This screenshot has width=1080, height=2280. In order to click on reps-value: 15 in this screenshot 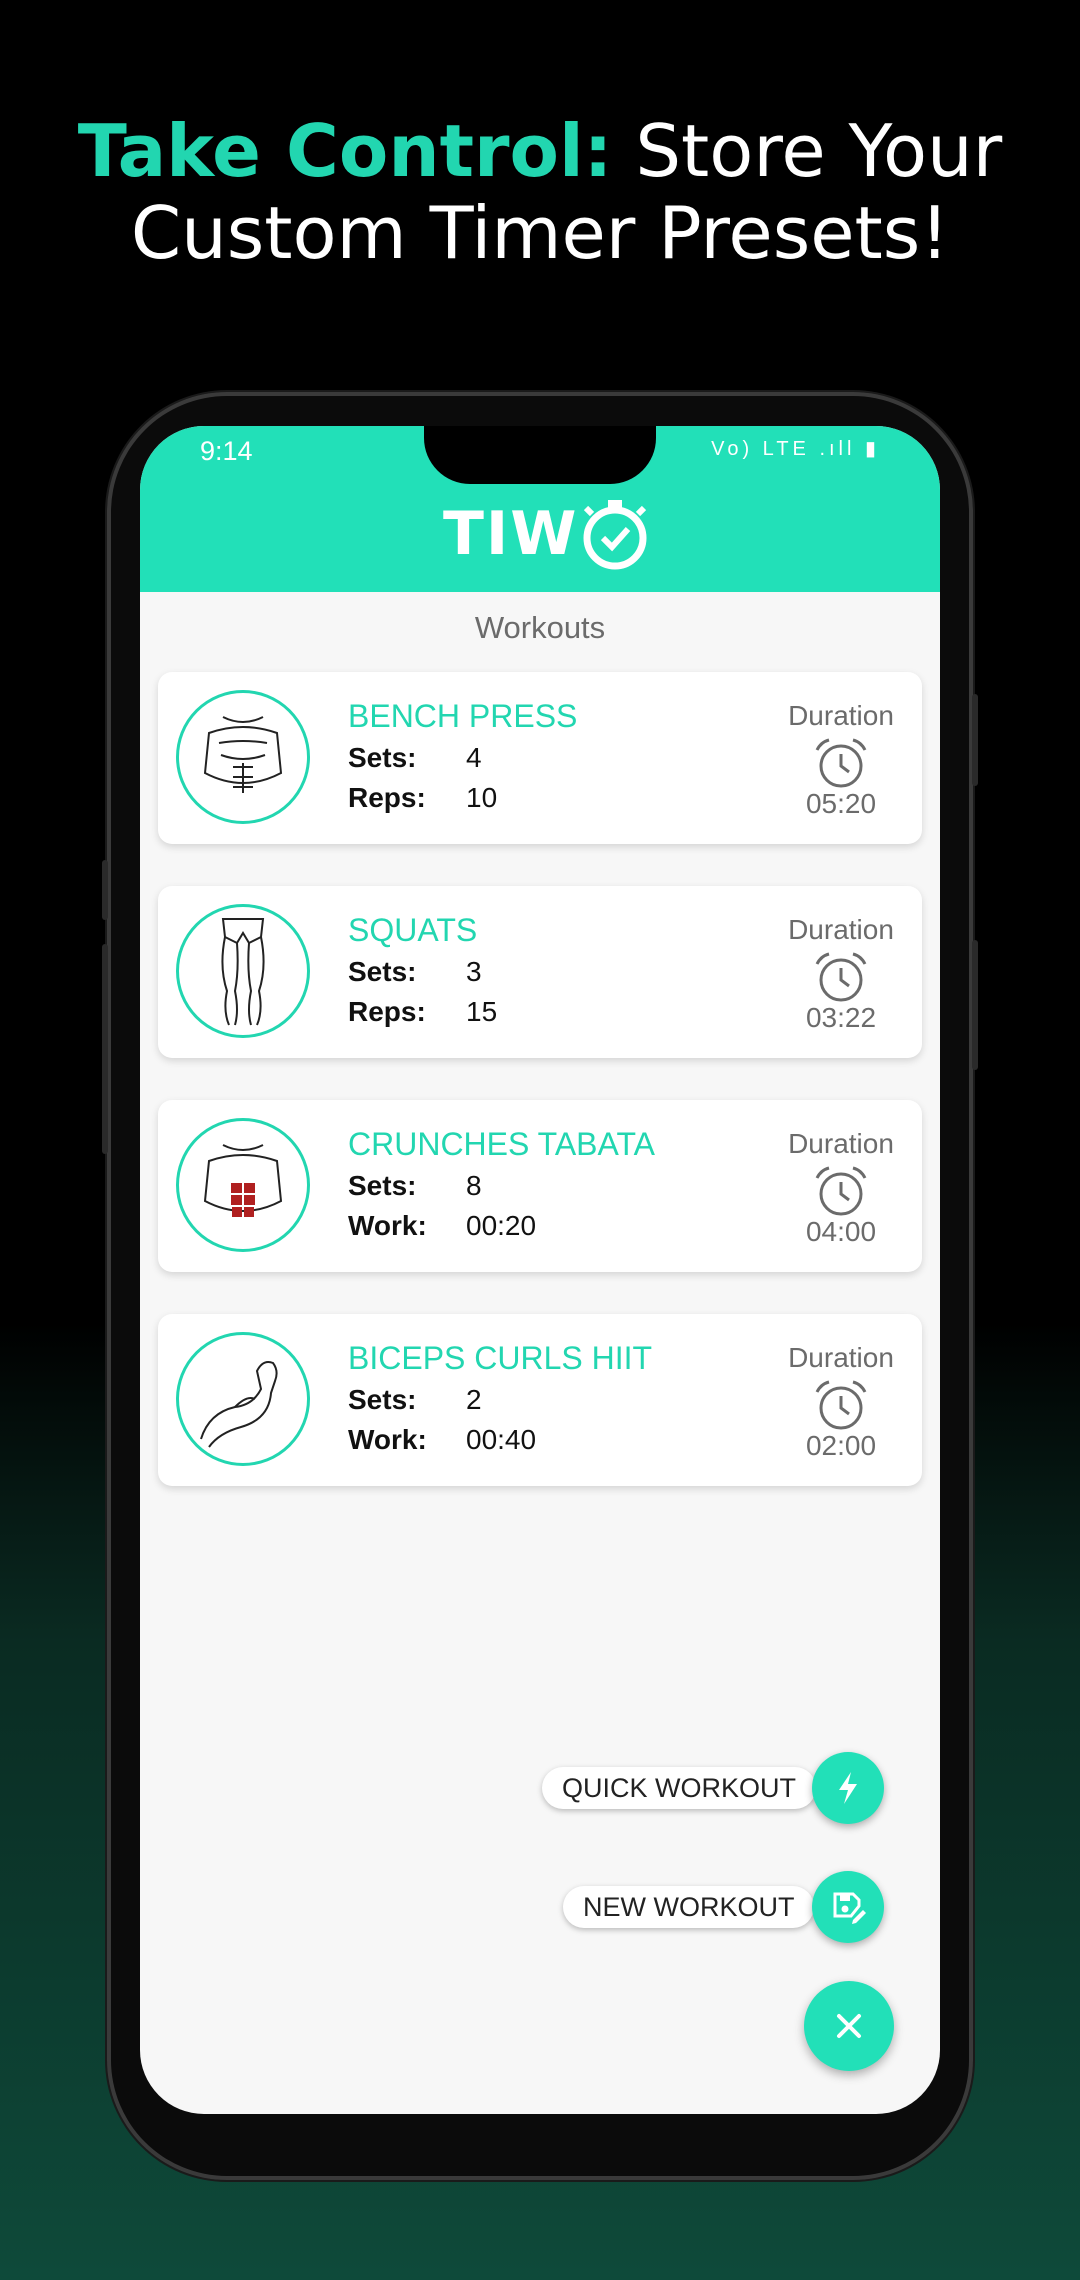, I will do `click(482, 1011)`.